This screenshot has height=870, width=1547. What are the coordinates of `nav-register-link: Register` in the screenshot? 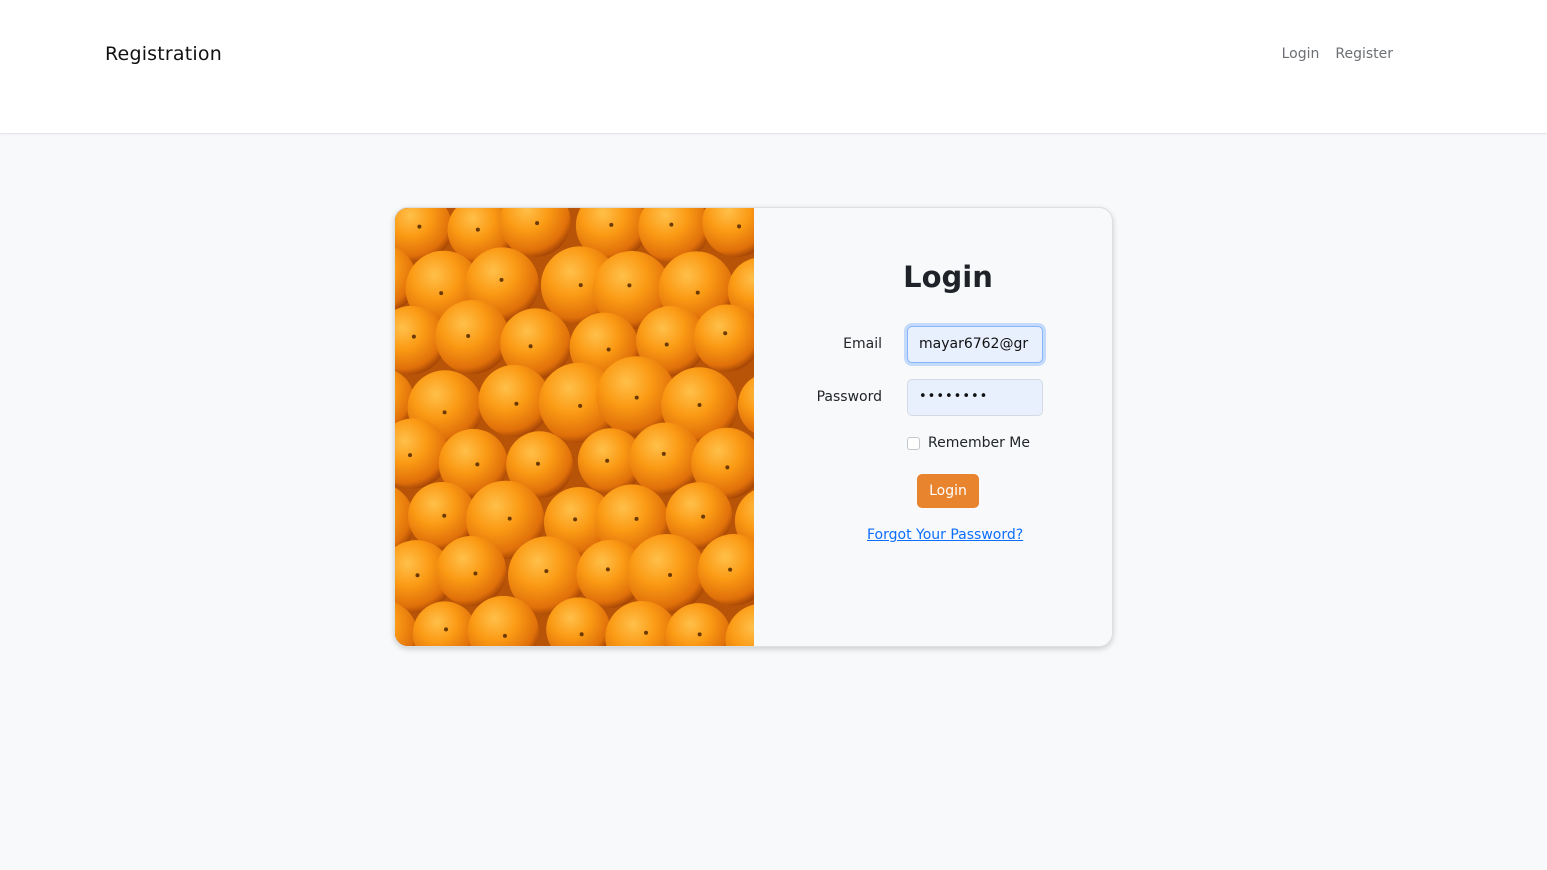 It's located at (1364, 54).